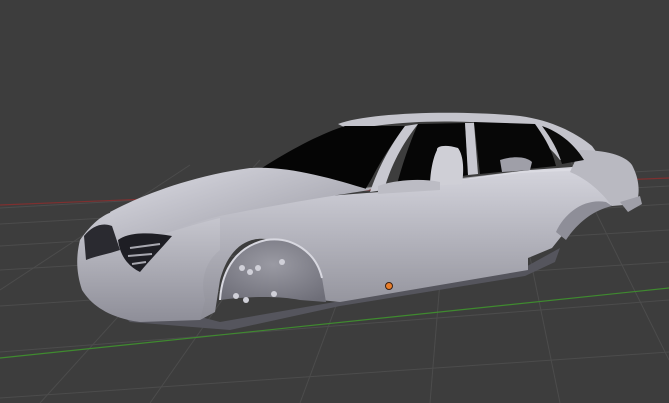 The width and height of the screenshot is (669, 403). I want to click on object-origin-icon, so click(389, 286).